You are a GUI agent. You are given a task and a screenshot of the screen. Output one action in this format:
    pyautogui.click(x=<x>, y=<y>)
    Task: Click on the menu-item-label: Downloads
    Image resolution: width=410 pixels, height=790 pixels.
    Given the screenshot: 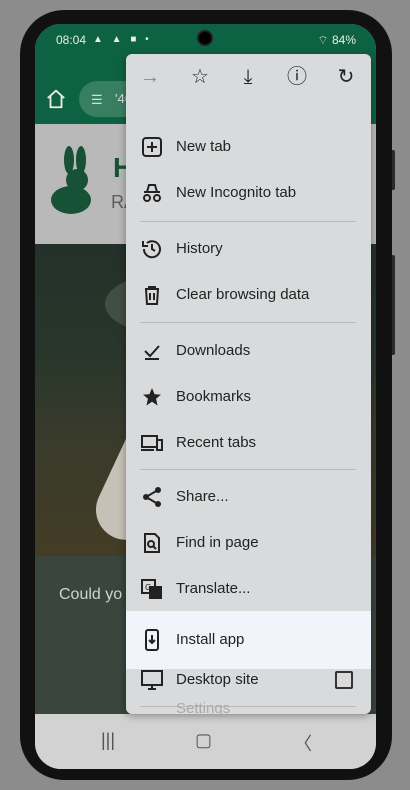 What is the action you would take?
    pyautogui.click(x=213, y=350)
    